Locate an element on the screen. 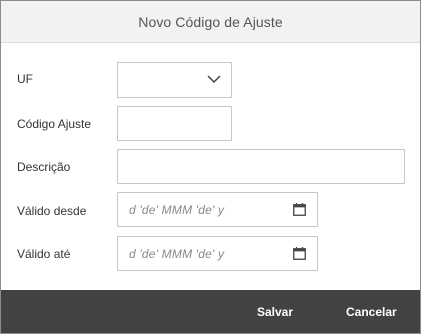 The width and height of the screenshot is (421, 334). descricao-label: Descrição is located at coordinates (44, 167).